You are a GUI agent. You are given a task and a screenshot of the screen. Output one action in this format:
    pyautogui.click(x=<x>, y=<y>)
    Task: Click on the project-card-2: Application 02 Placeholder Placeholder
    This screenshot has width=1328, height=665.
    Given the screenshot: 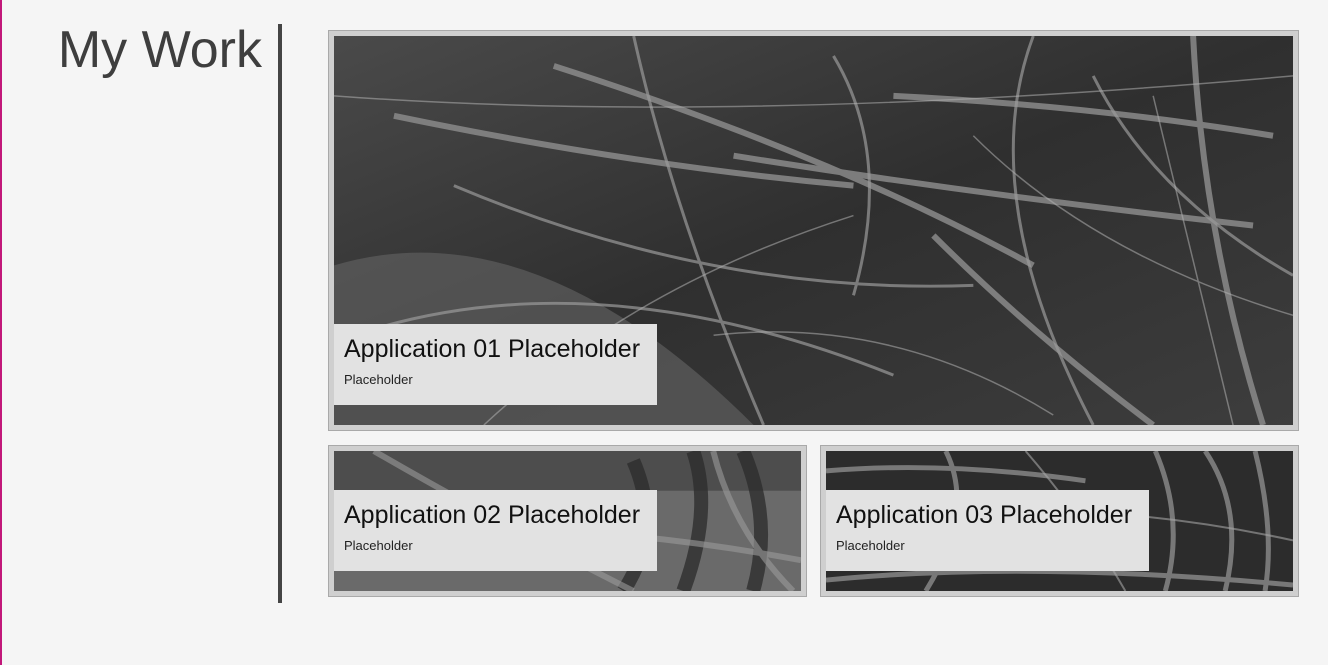 What is the action you would take?
    pyautogui.click(x=567, y=521)
    